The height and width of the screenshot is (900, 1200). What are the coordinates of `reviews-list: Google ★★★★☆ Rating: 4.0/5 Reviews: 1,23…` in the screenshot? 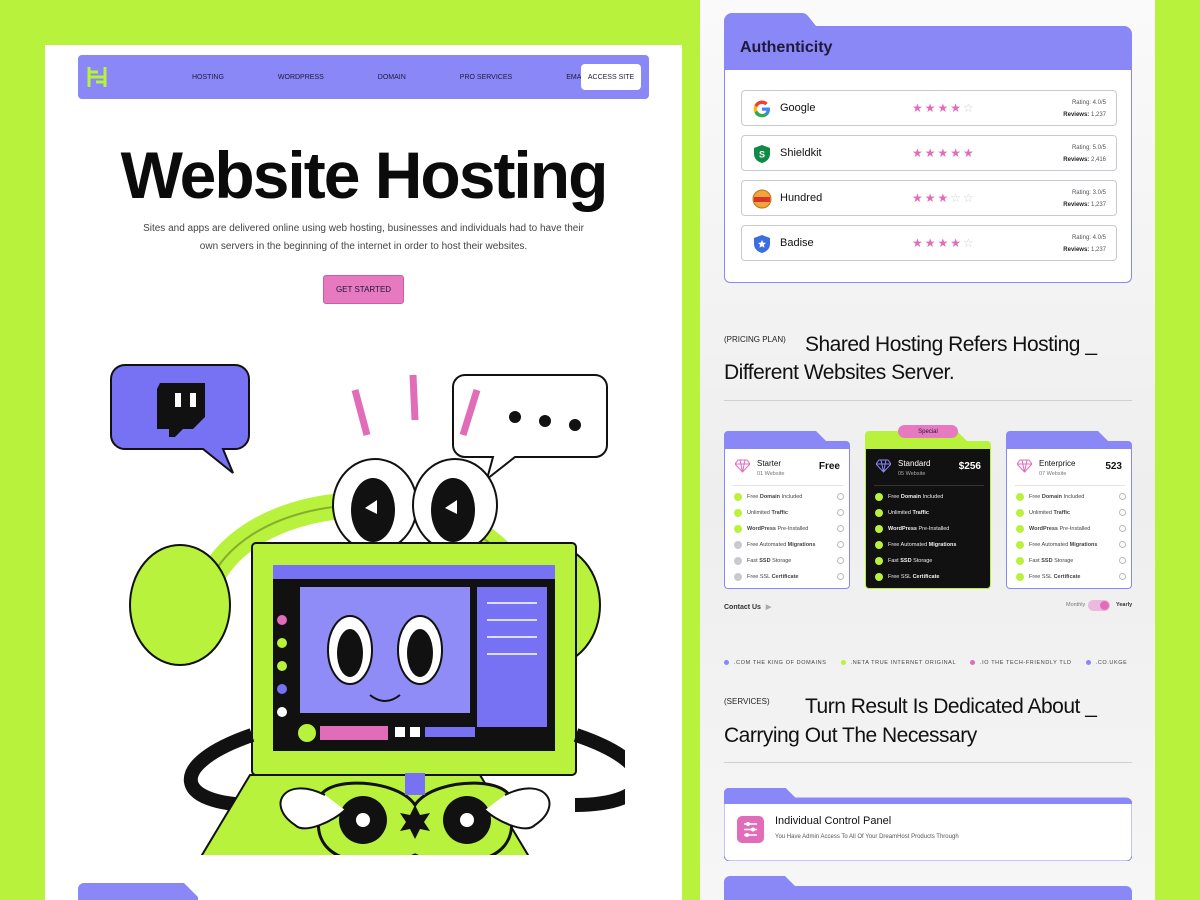 It's located at (928, 176).